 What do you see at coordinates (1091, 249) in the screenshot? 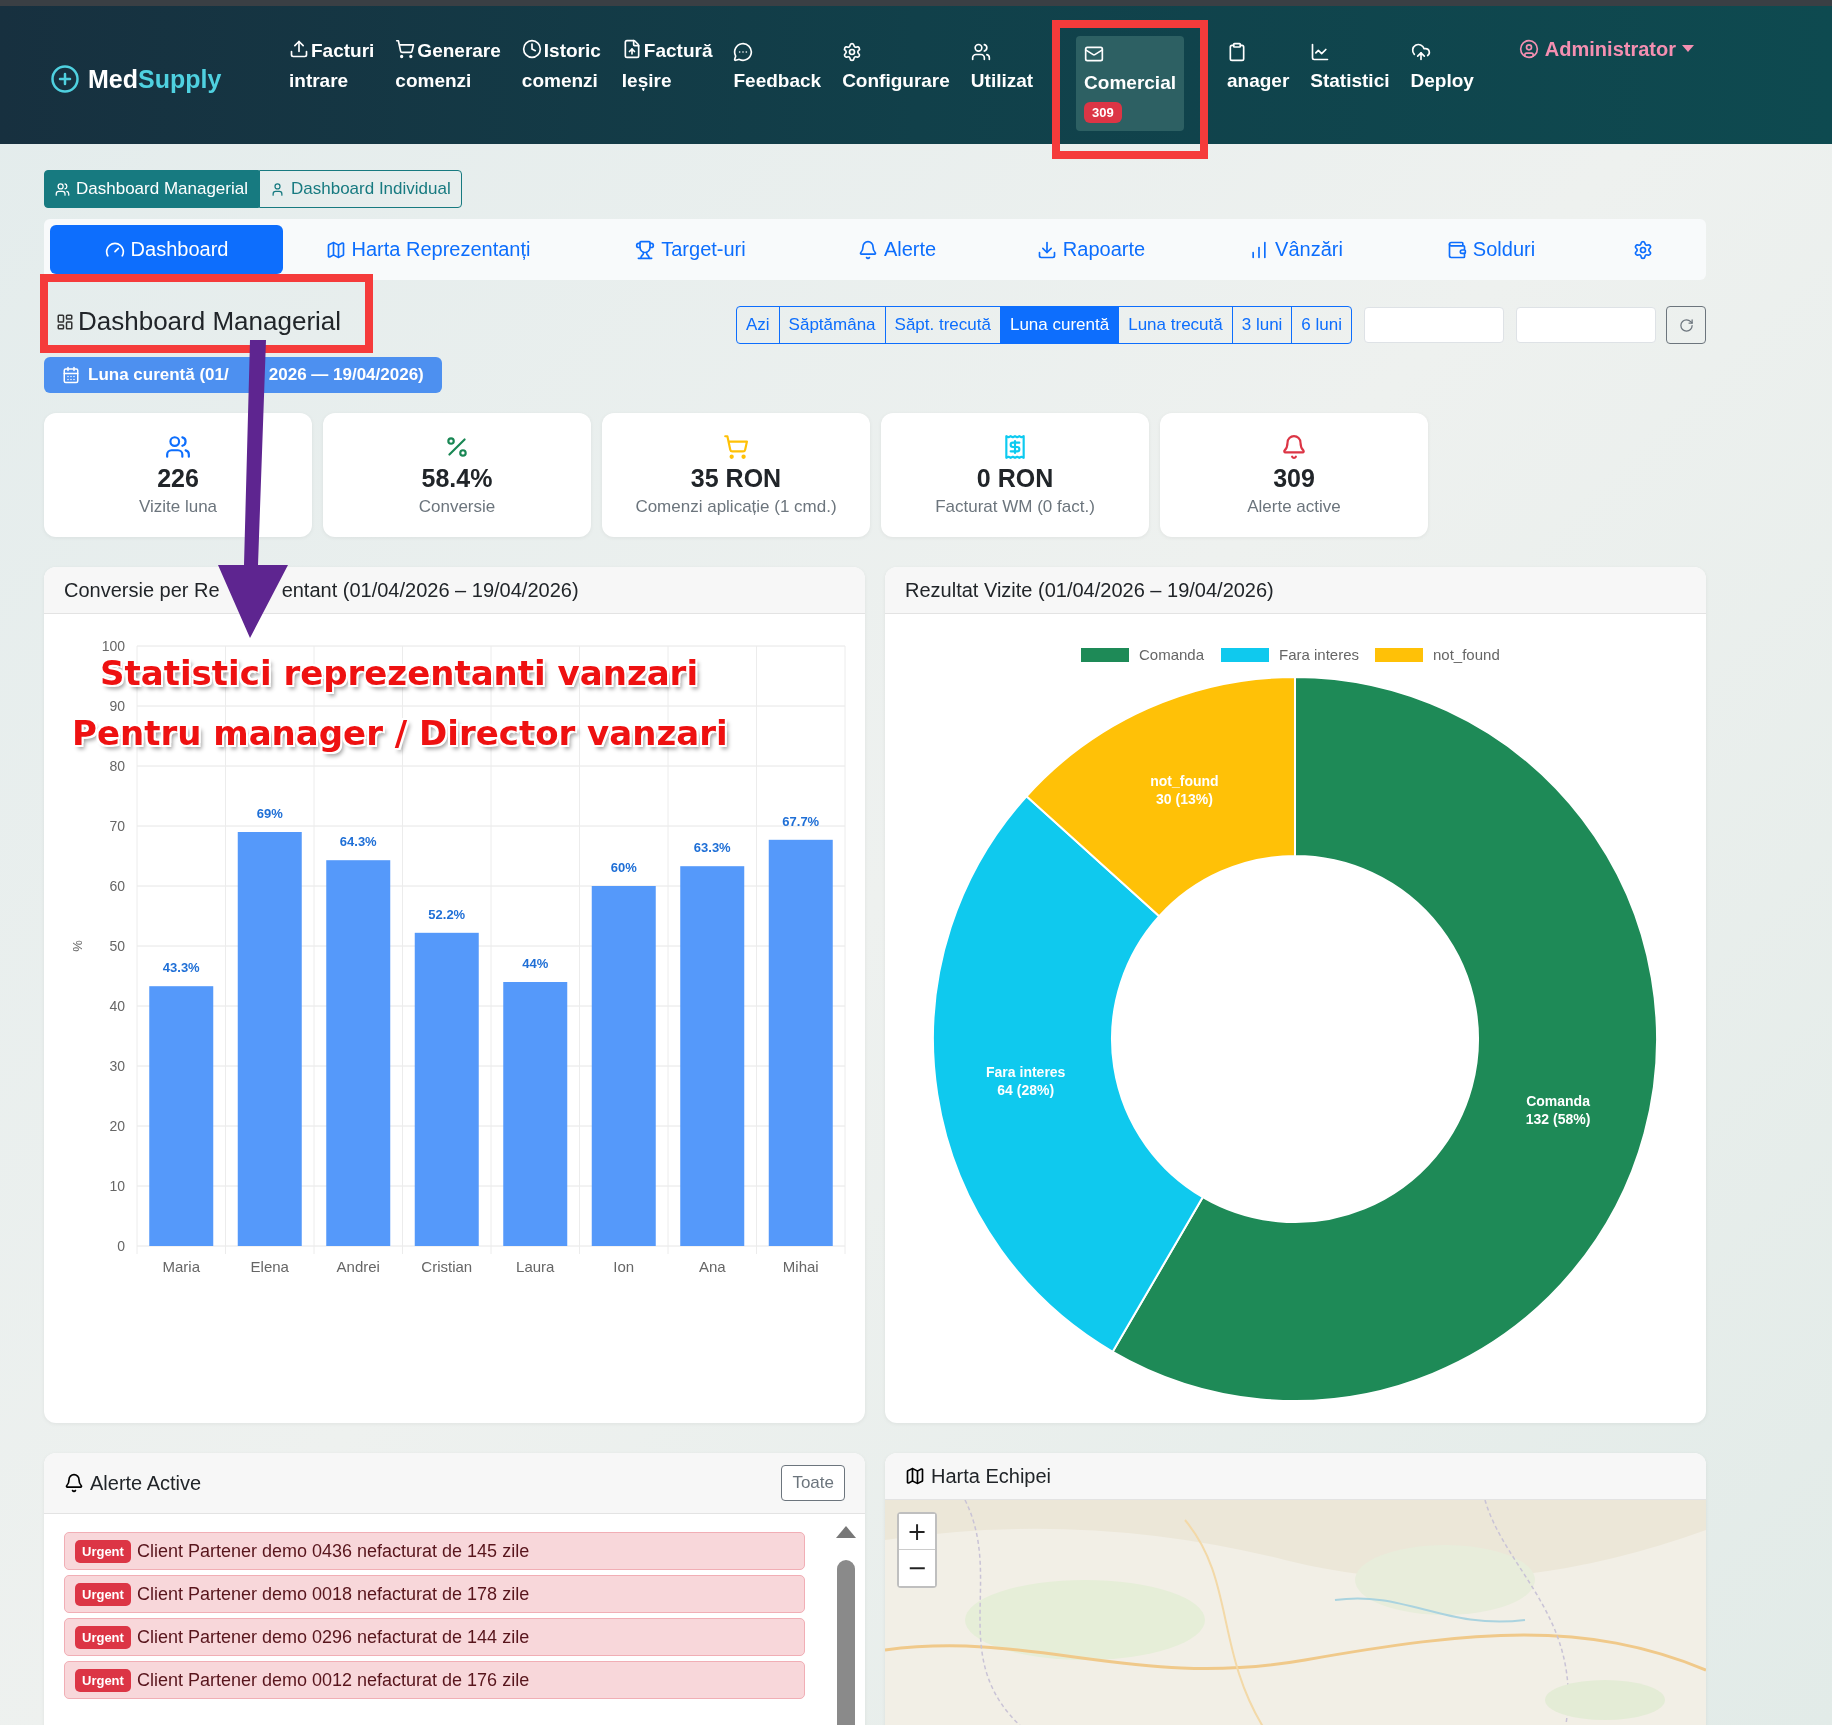
I see `tab: Rapoarte` at bounding box center [1091, 249].